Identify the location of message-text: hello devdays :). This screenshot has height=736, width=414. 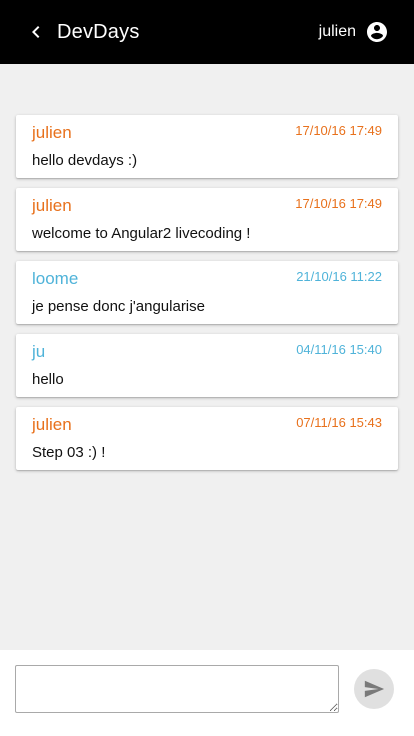
(85, 160).